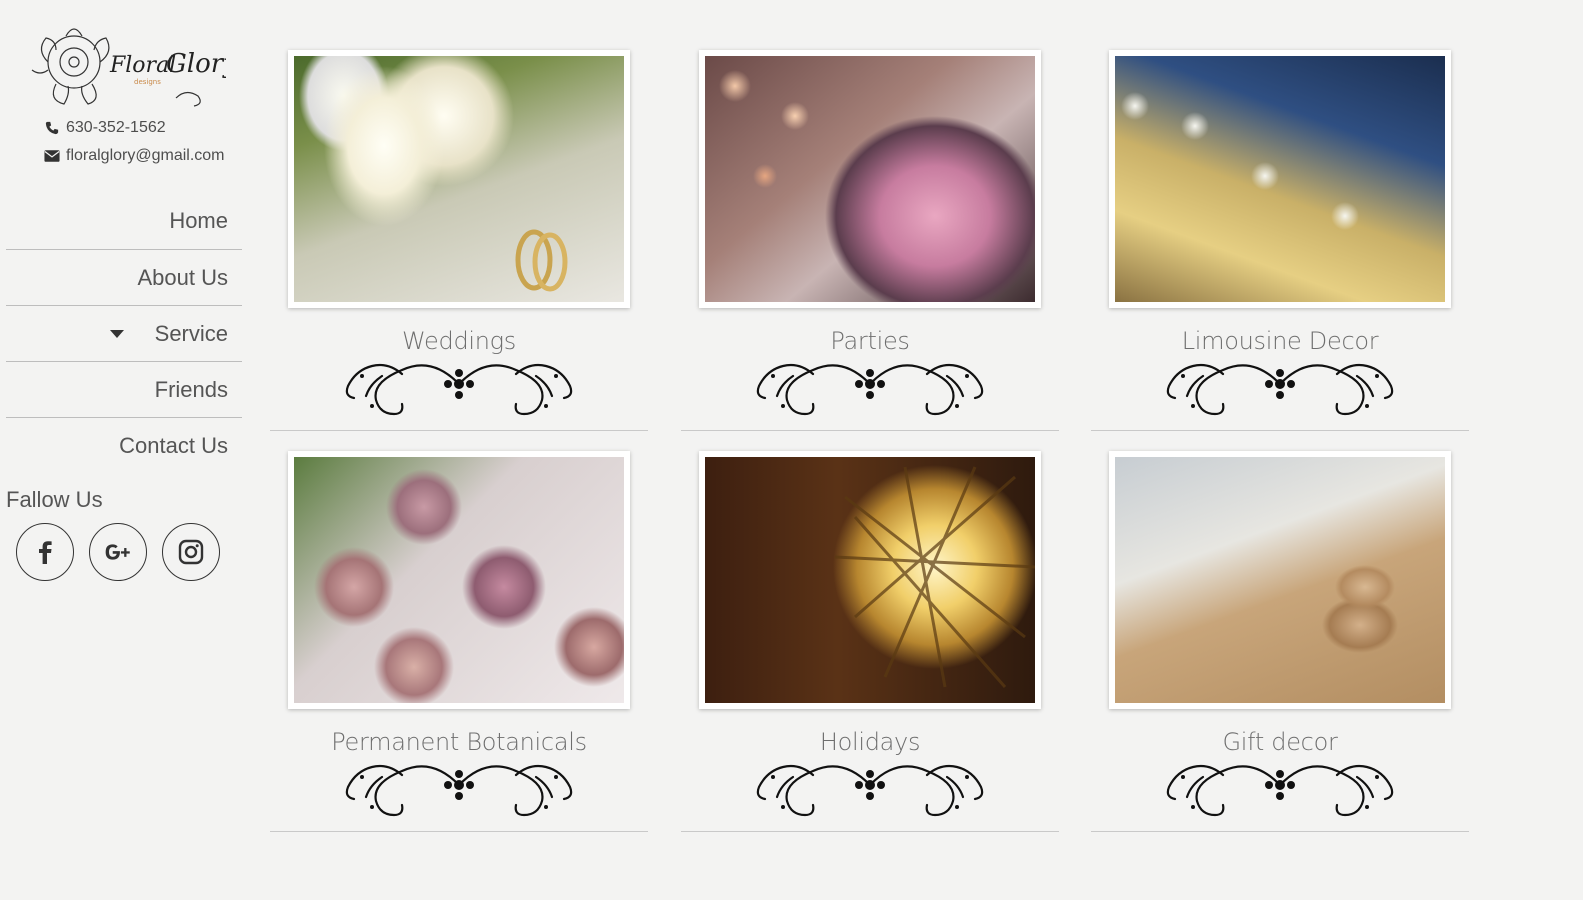 The width and height of the screenshot is (1583, 900). What do you see at coordinates (183, 277) in the screenshot?
I see `nav-item-label: About Us` at bounding box center [183, 277].